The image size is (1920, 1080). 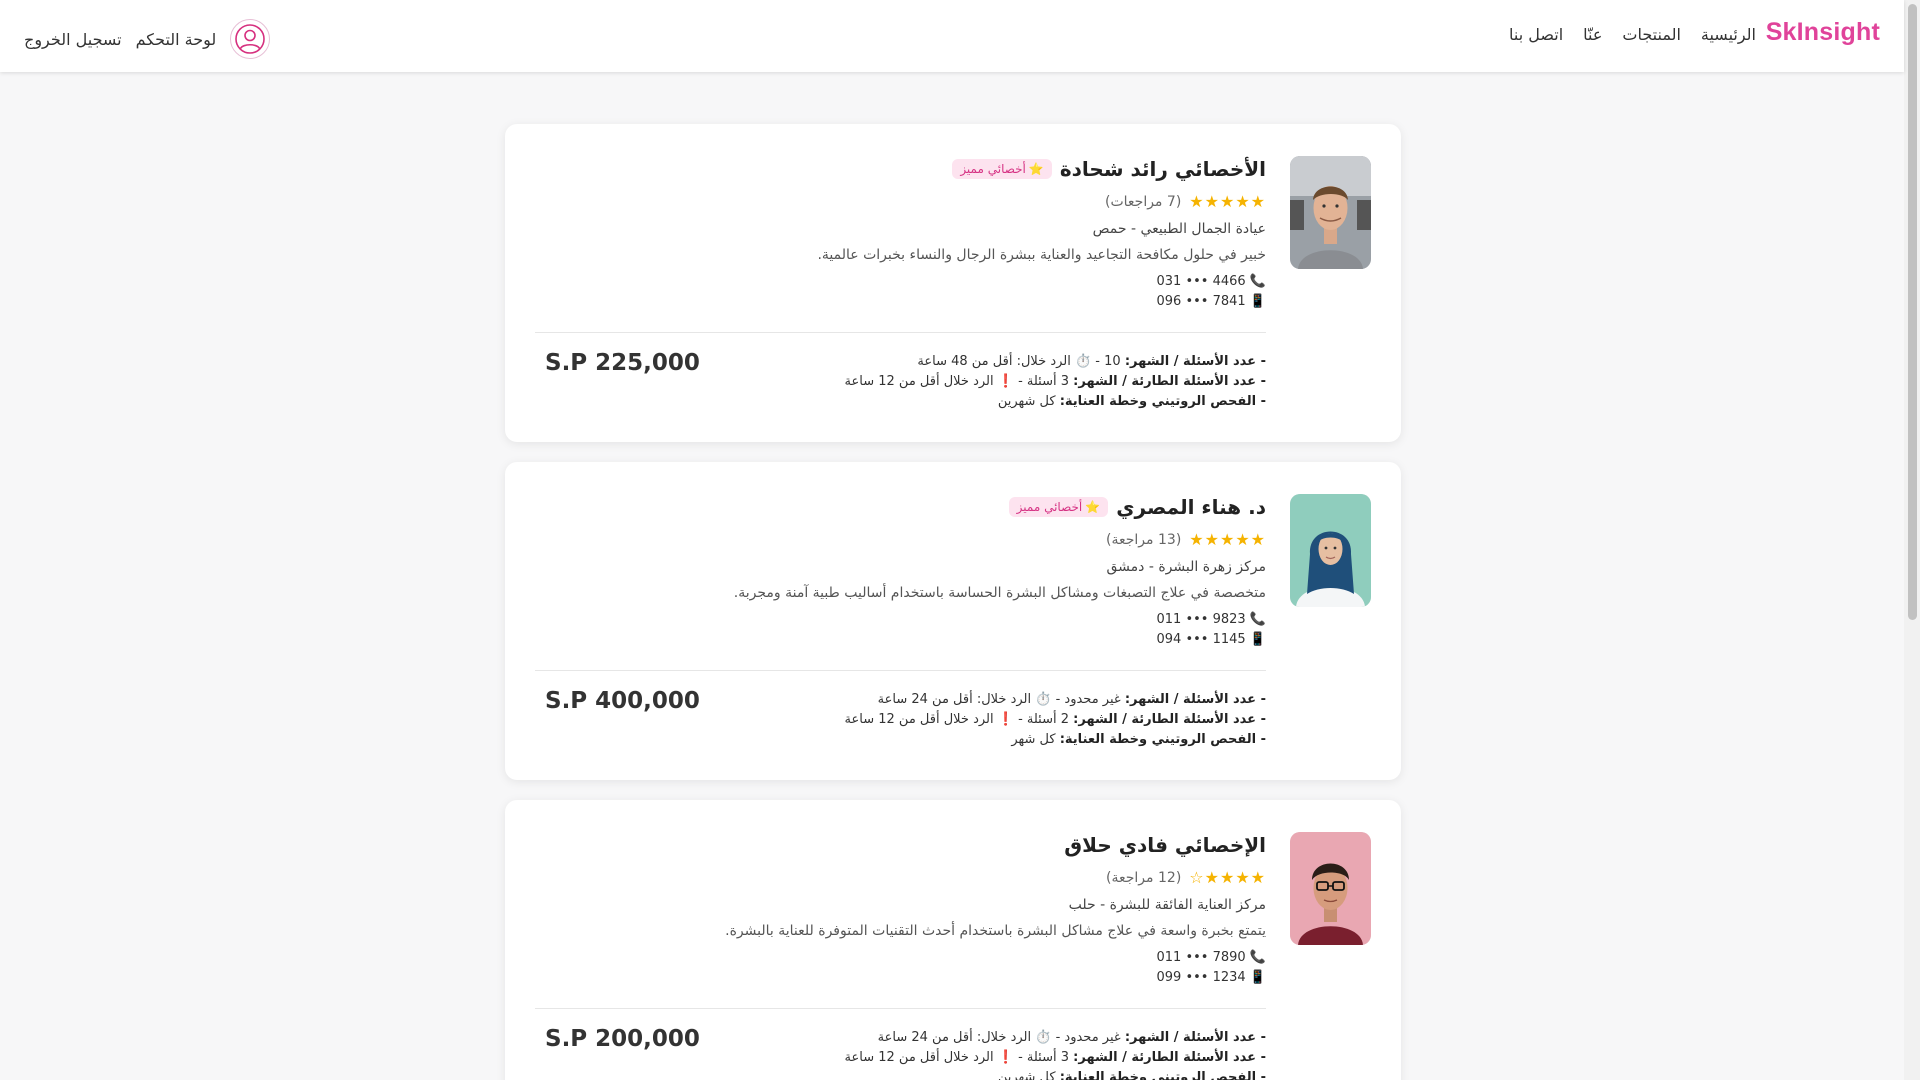 What do you see at coordinates (1165, 845) in the screenshot?
I see `specialist-name: الإخصائي فادي حلاق` at bounding box center [1165, 845].